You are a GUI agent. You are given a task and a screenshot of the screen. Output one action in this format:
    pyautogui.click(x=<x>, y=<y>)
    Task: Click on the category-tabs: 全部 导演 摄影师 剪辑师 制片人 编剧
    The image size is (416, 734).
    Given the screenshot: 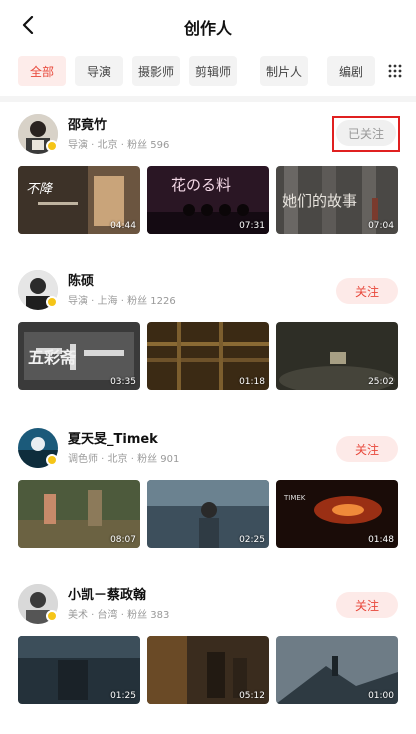 What is the action you would take?
    pyautogui.click(x=208, y=71)
    